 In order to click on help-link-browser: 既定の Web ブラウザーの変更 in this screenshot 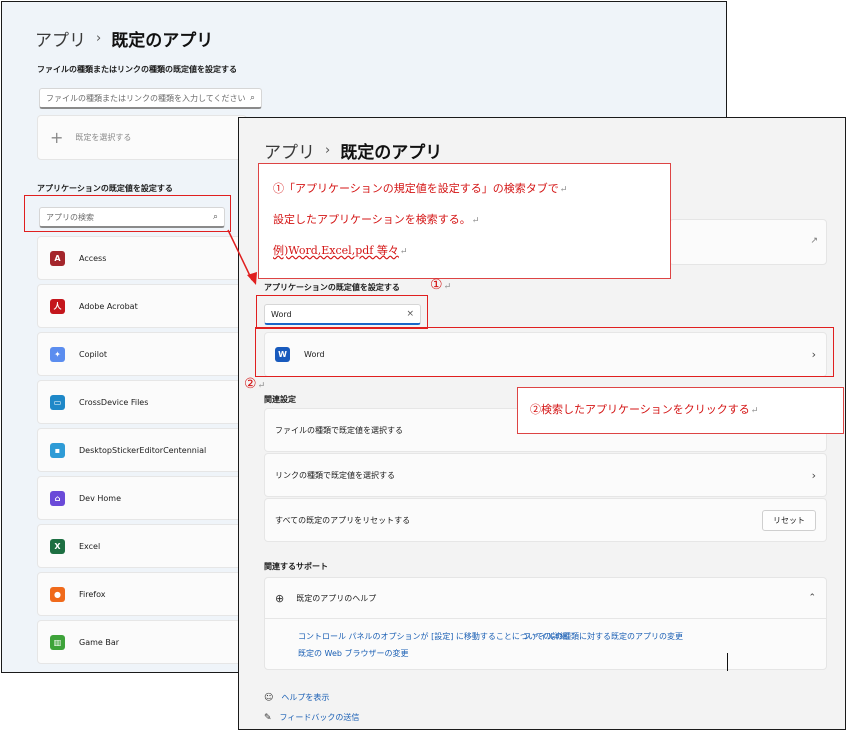, I will do `click(353, 653)`.